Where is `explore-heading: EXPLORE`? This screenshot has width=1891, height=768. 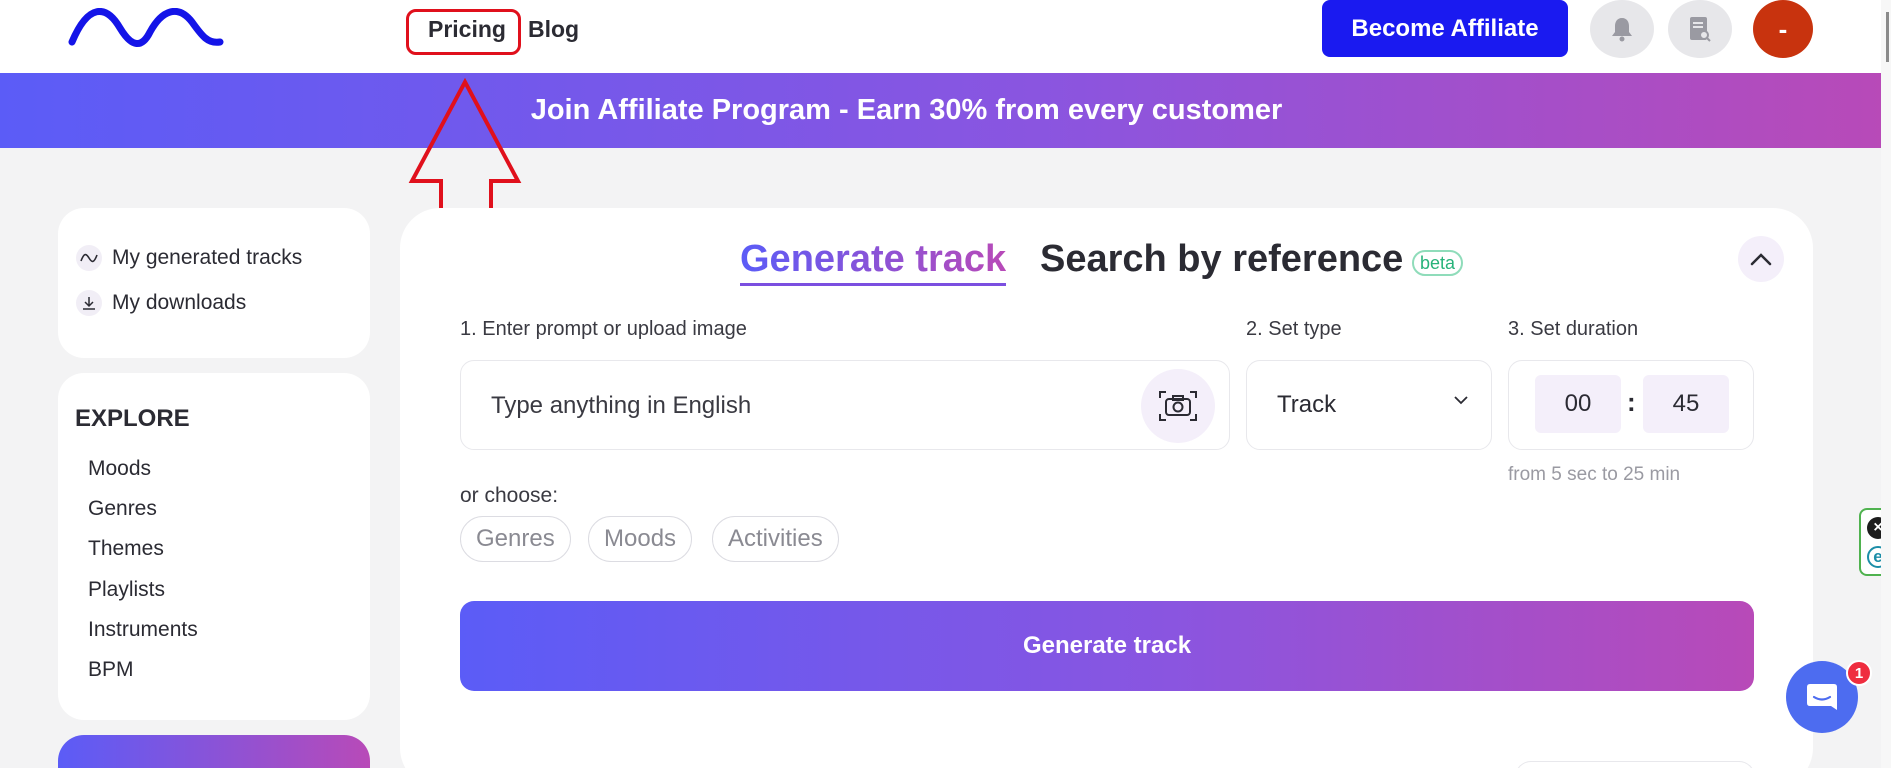
explore-heading: EXPLORE is located at coordinates (132, 418).